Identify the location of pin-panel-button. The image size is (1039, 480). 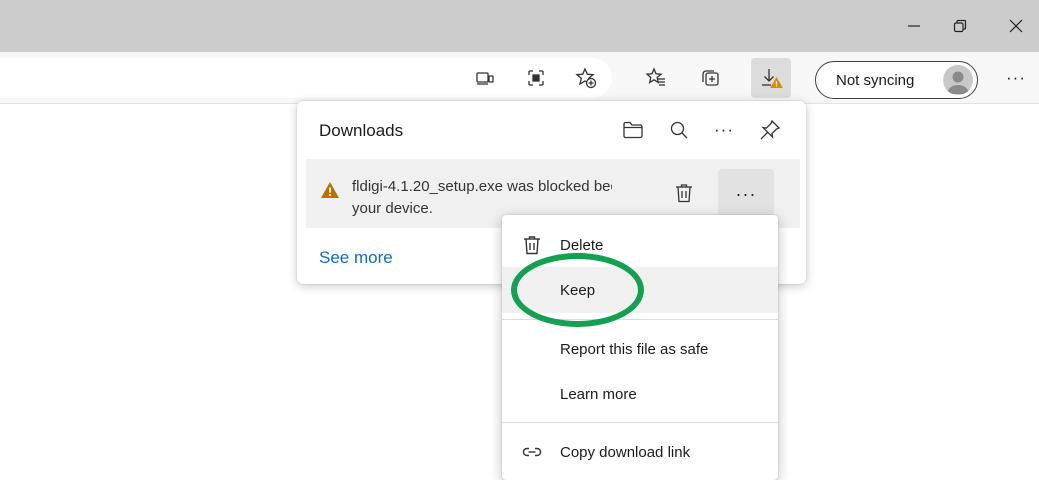
(770, 130).